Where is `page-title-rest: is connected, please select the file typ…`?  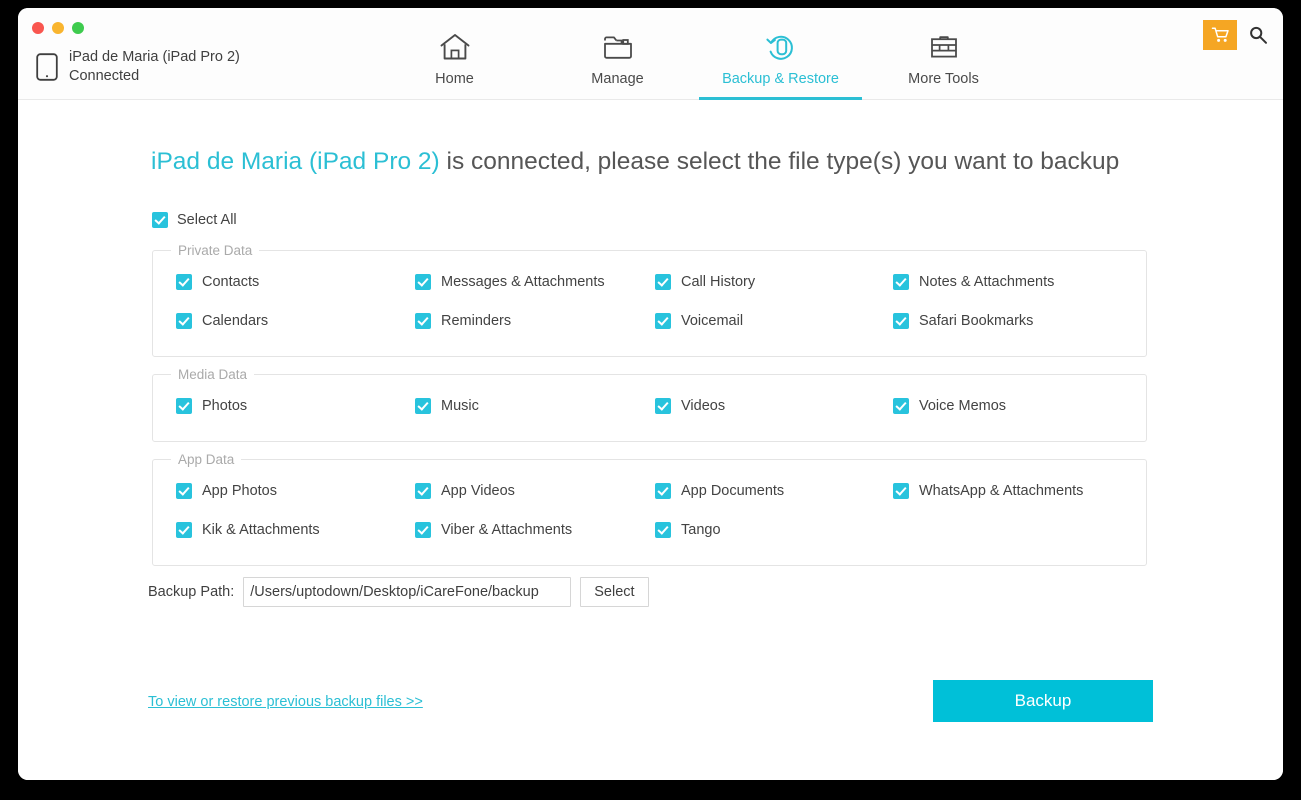
page-title-rest: is connected, please select the file typ… is located at coordinates (779, 161).